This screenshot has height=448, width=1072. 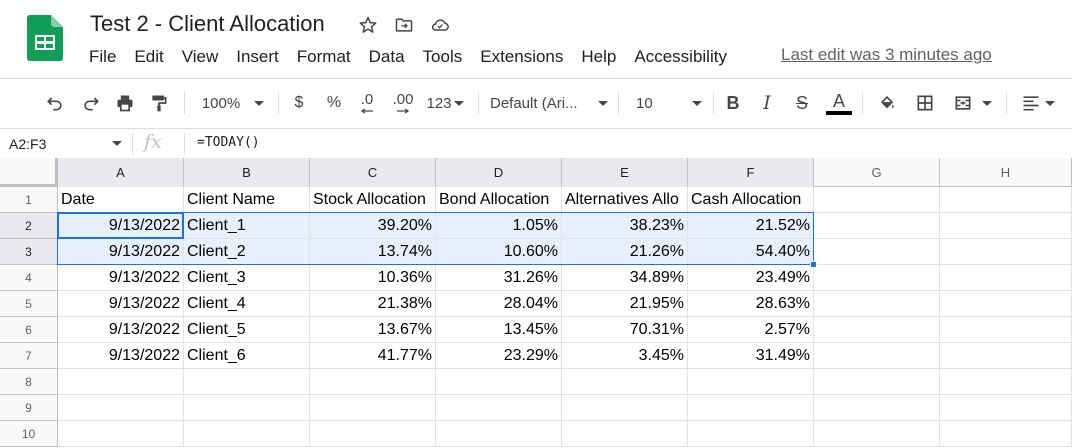 What do you see at coordinates (373, 434) in the screenshot?
I see `cell-c10` at bounding box center [373, 434].